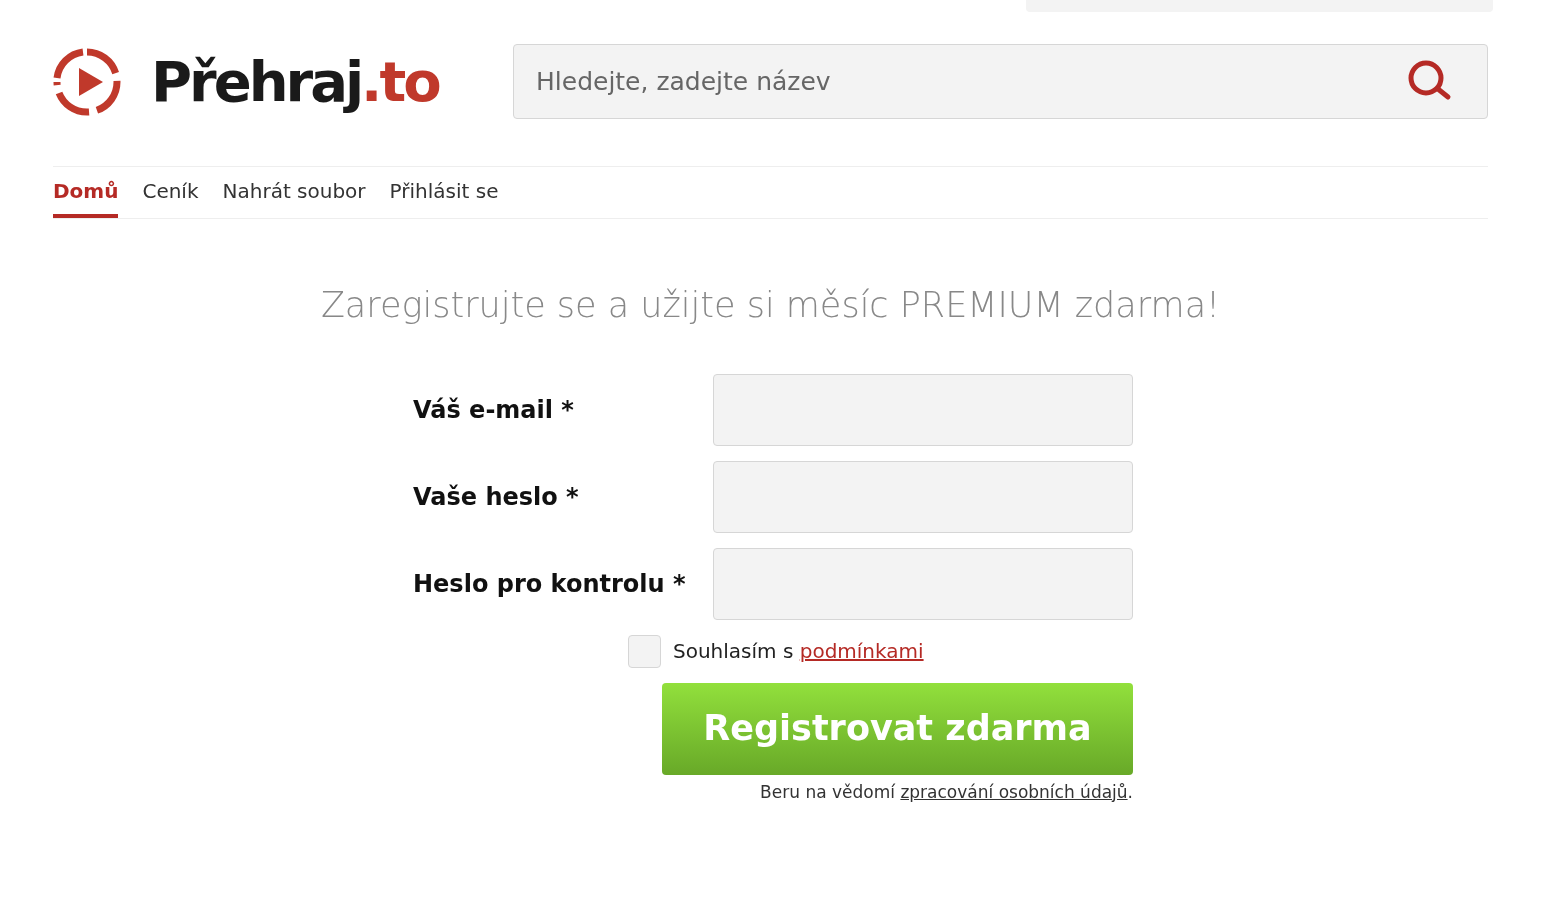 This screenshot has height=905, width=1541. What do you see at coordinates (798, 651) in the screenshot?
I see `agree-label: Souhlasím s podmínkami` at bounding box center [798, 651].